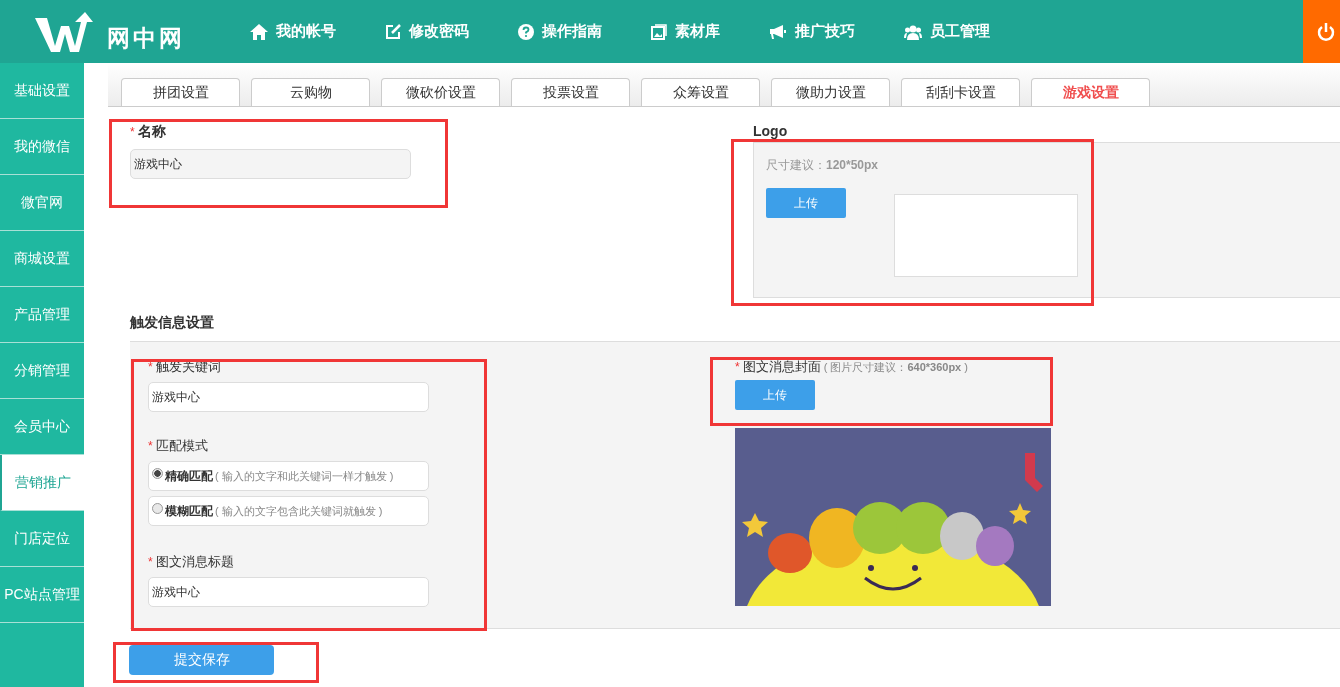  I want to click on tab: 游戏设置, so click(1090, 92).